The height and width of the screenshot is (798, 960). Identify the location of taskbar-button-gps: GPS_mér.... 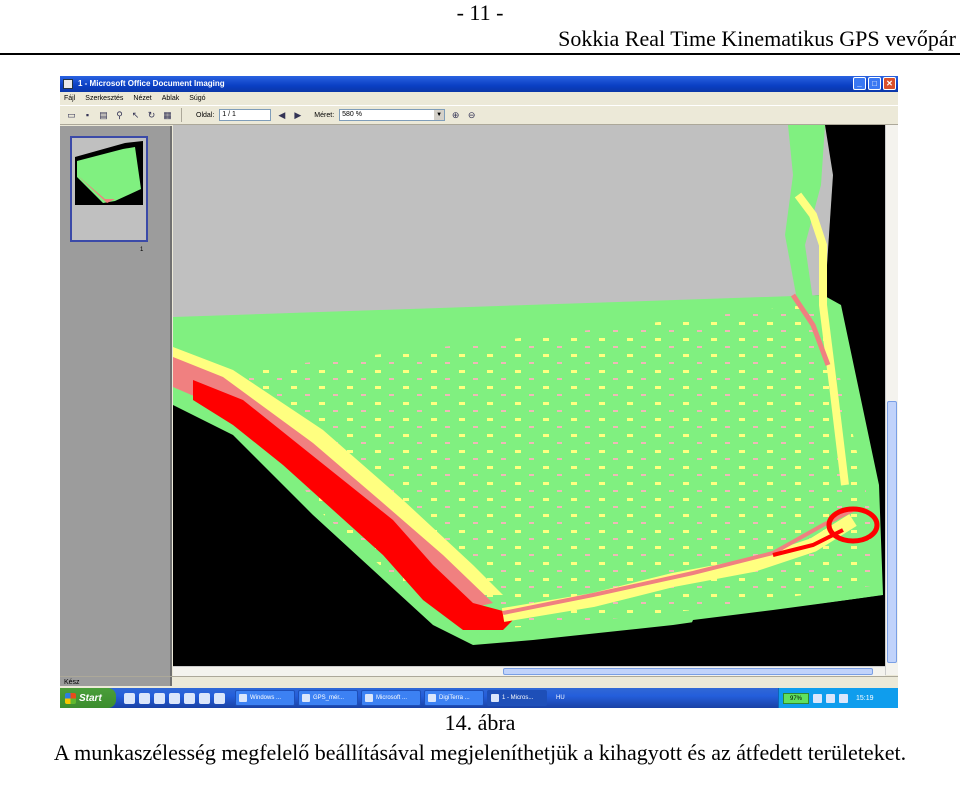
(328, 698).